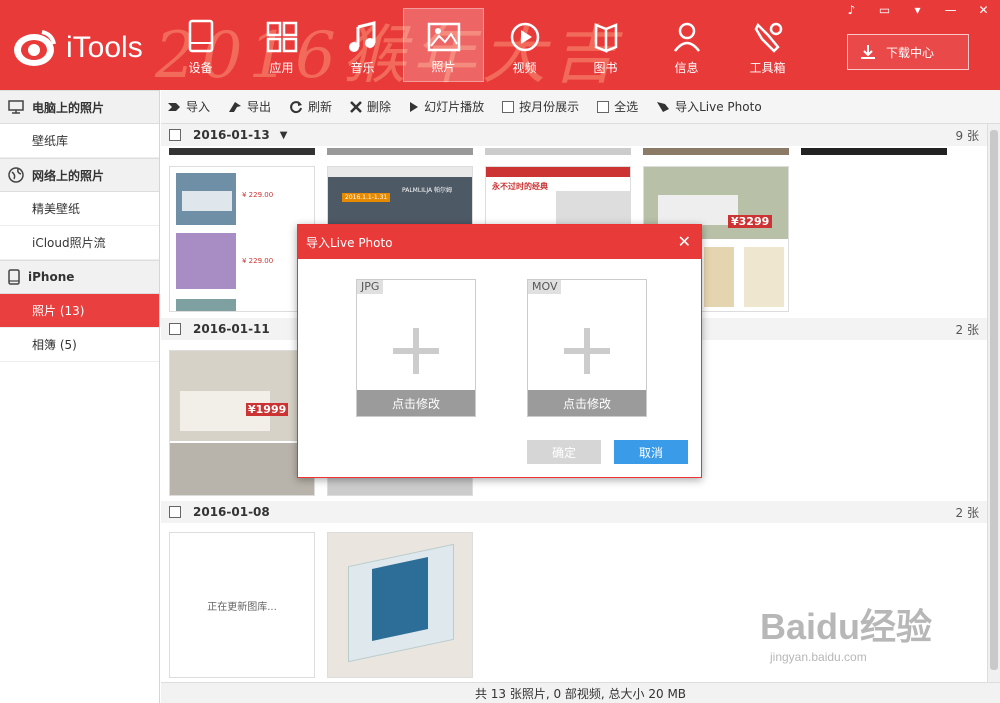 This screenshot has width=1000, height=703. I want to click on confirm-button: 确定, so click(564, 452).